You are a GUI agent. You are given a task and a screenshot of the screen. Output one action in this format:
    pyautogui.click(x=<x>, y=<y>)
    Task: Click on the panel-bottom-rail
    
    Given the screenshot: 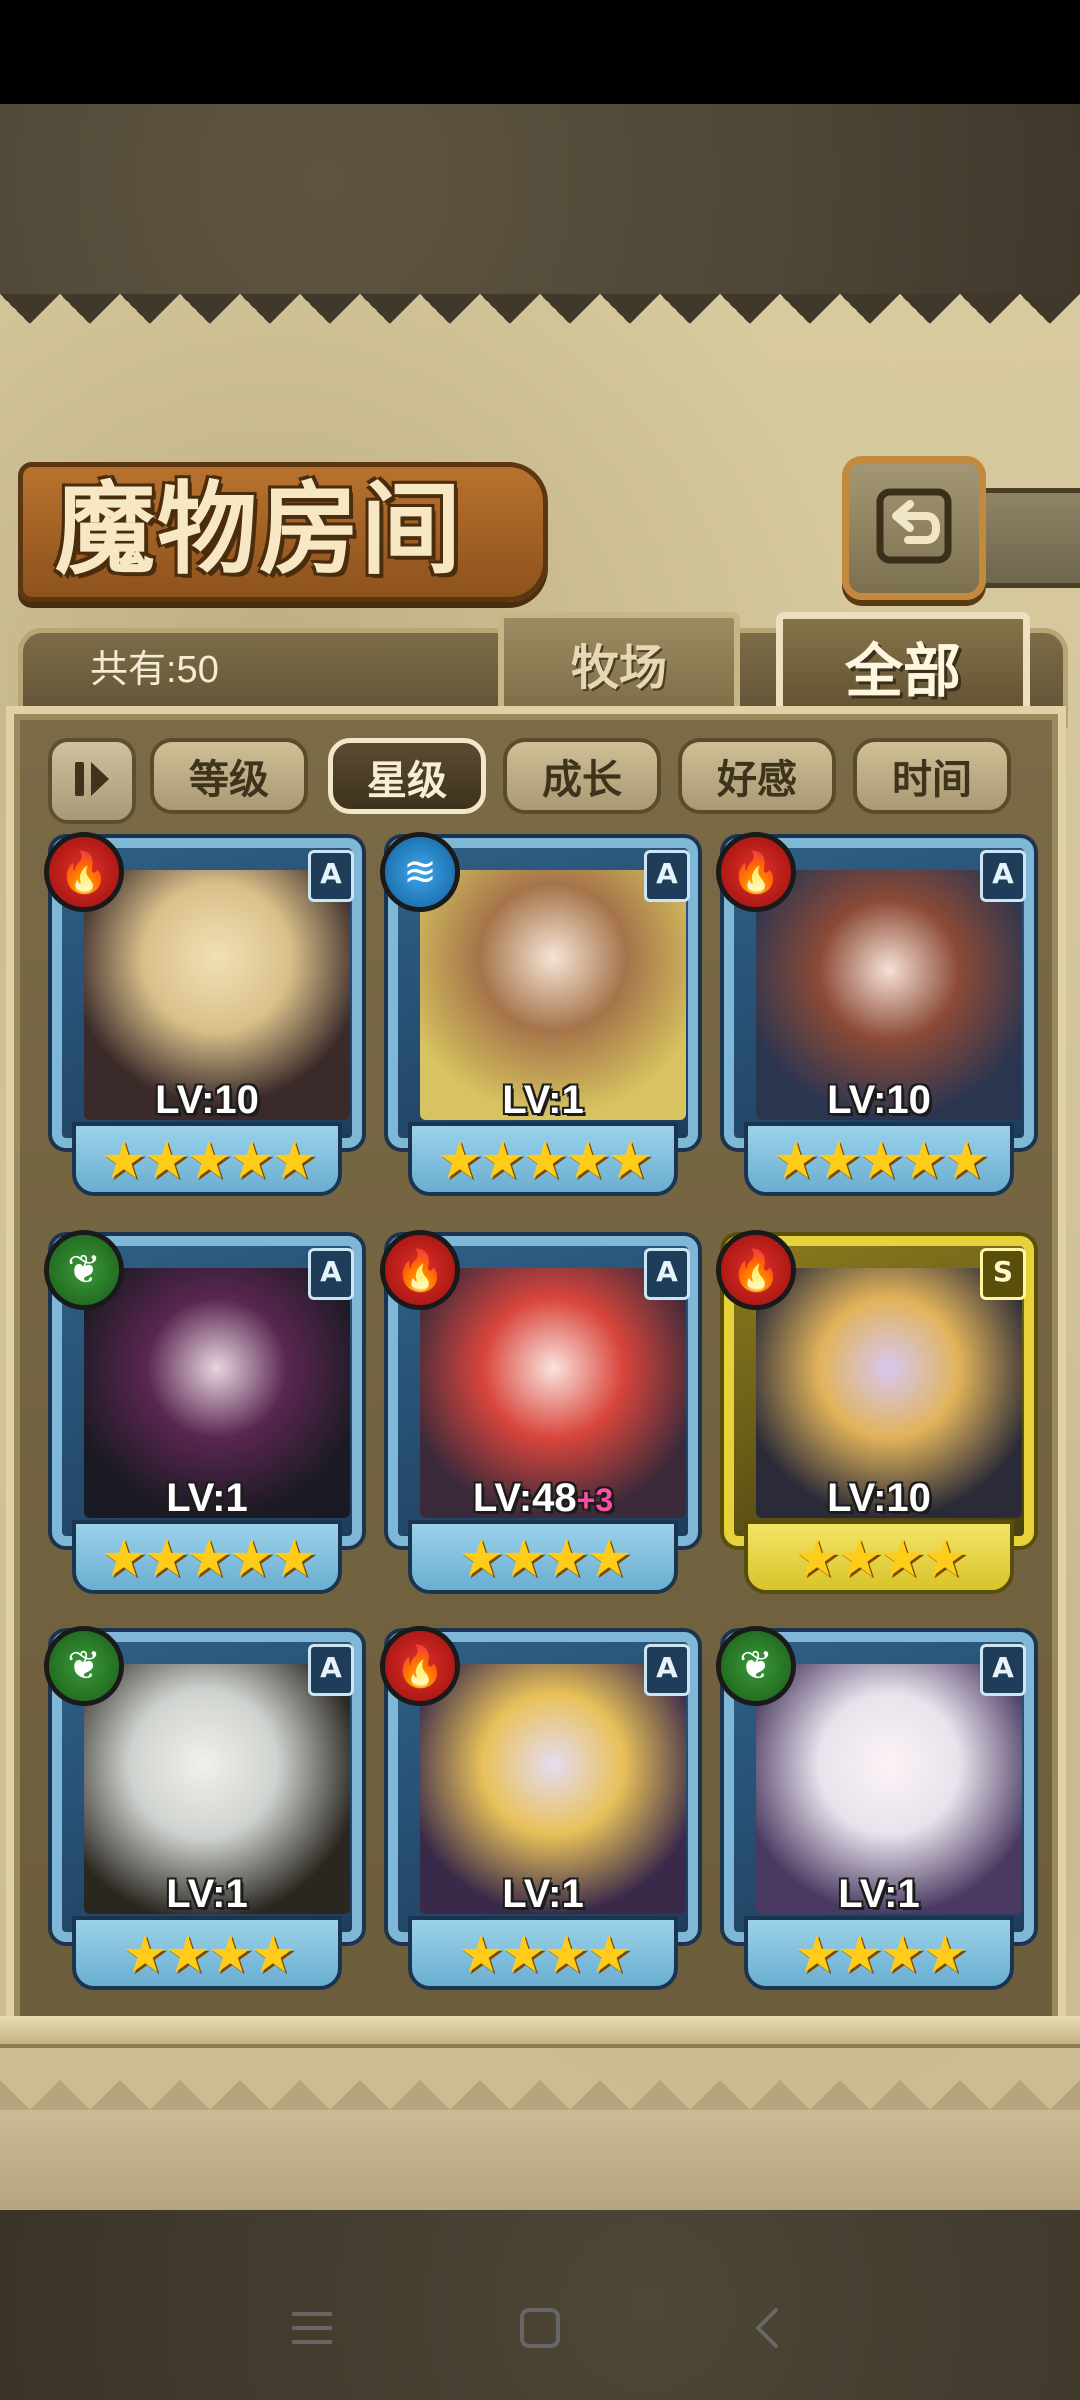 What is the action you would take?
    pyautogui.click(x=540, y=2032)
    